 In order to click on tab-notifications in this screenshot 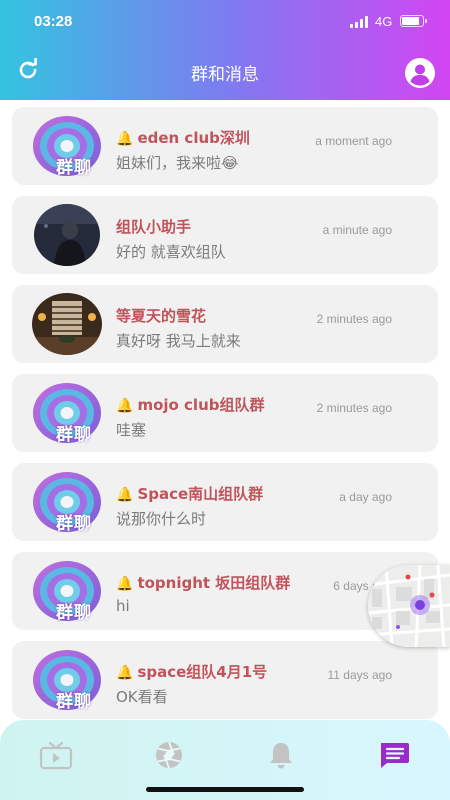, I will do `click(281, 755)`.